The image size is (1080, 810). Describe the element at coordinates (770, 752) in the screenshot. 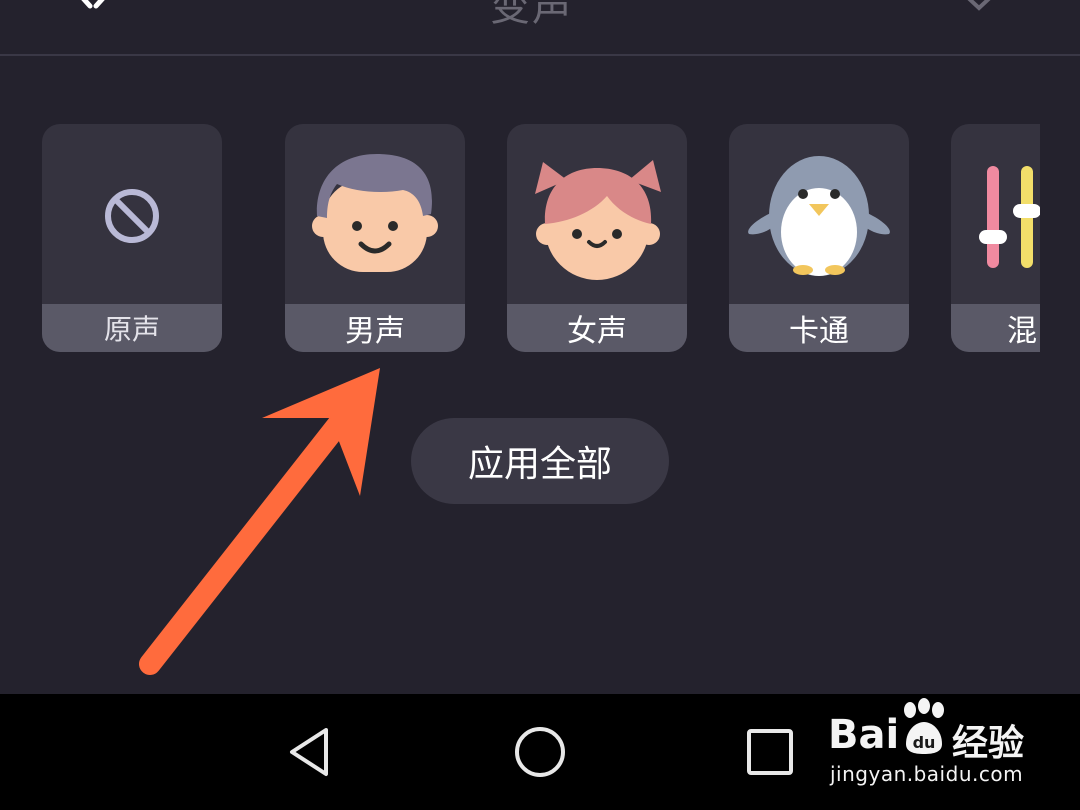

I see `recents-square-icon` at that location.